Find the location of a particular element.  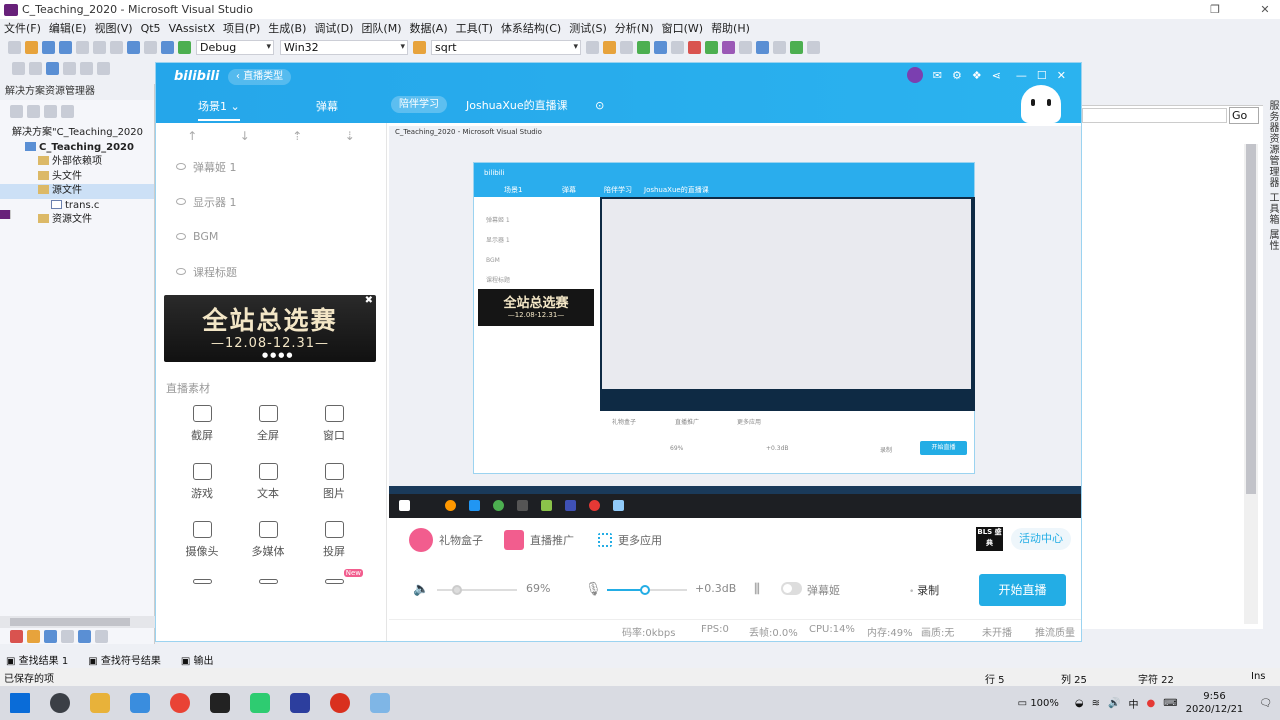

volume-knob is located at coordinates (457, 590).